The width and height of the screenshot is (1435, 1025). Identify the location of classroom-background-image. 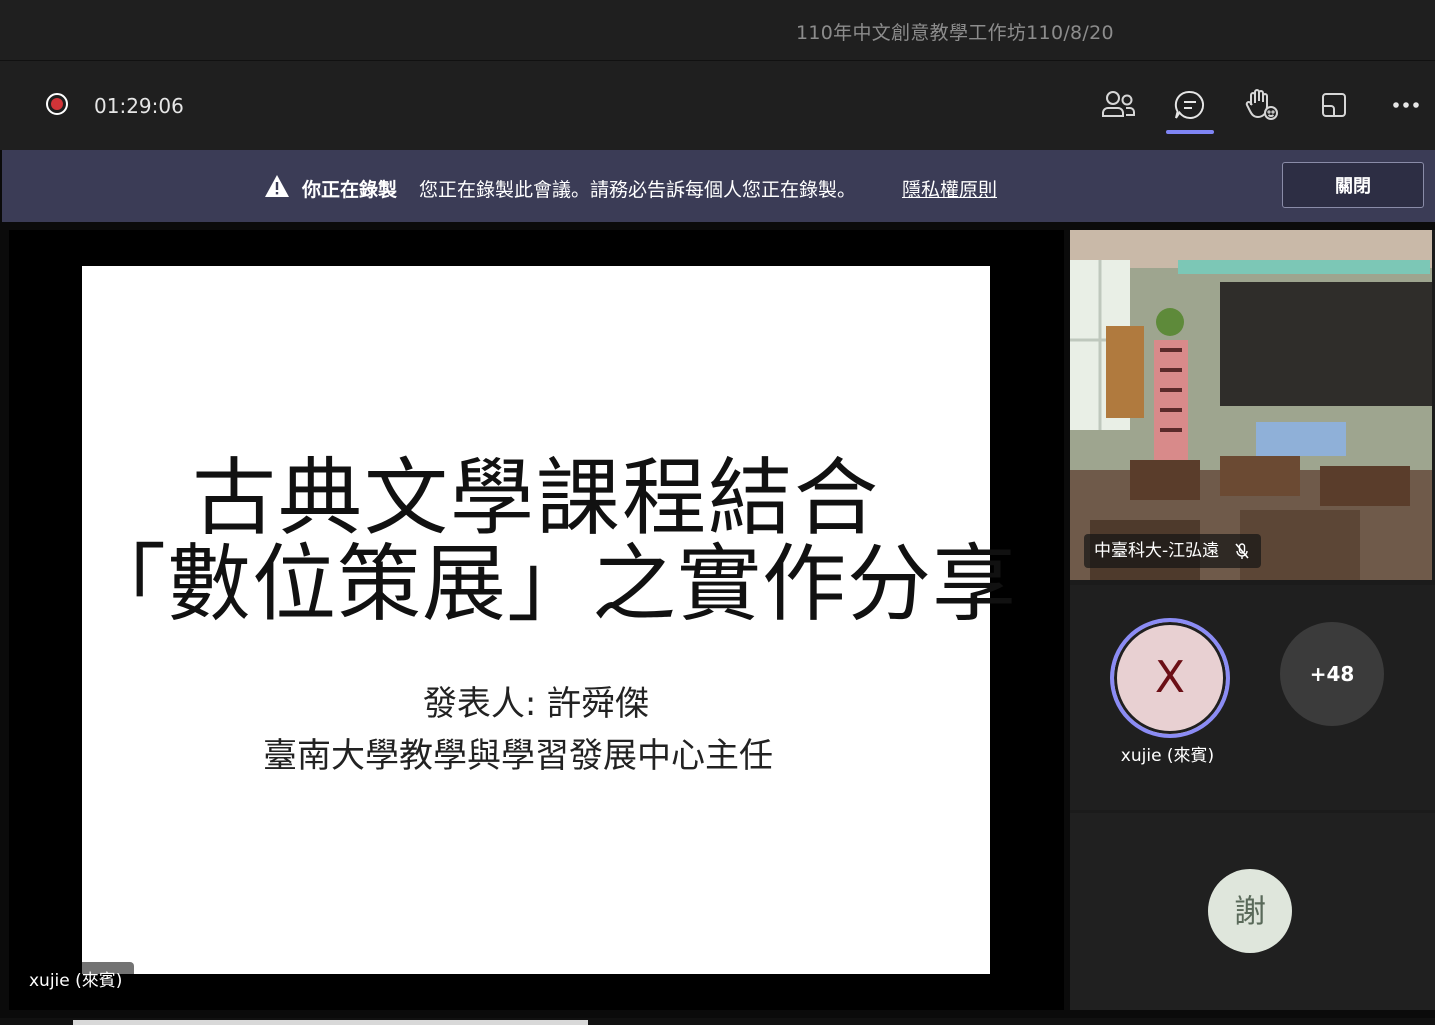
(1251, 405).